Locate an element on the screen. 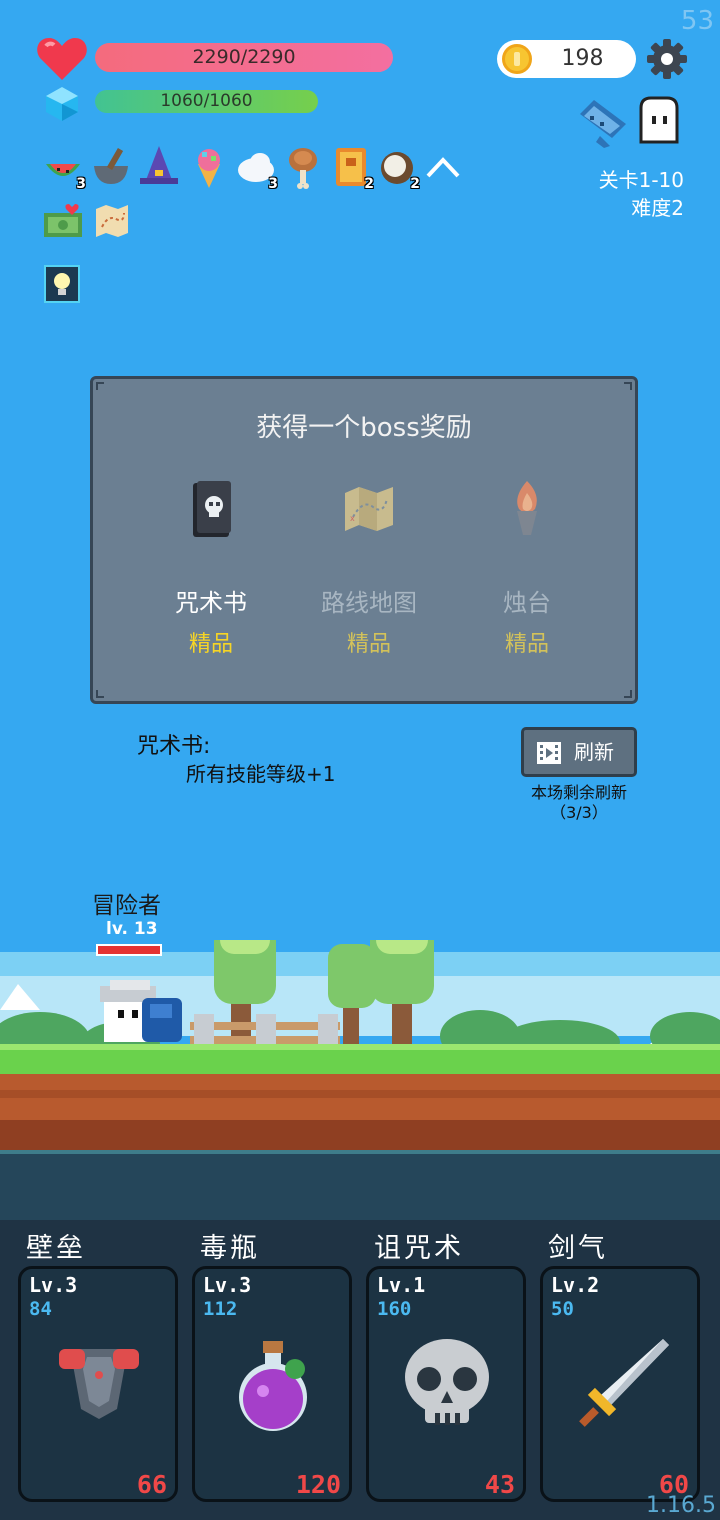  gear-icon is located at coordinates (667, 59).